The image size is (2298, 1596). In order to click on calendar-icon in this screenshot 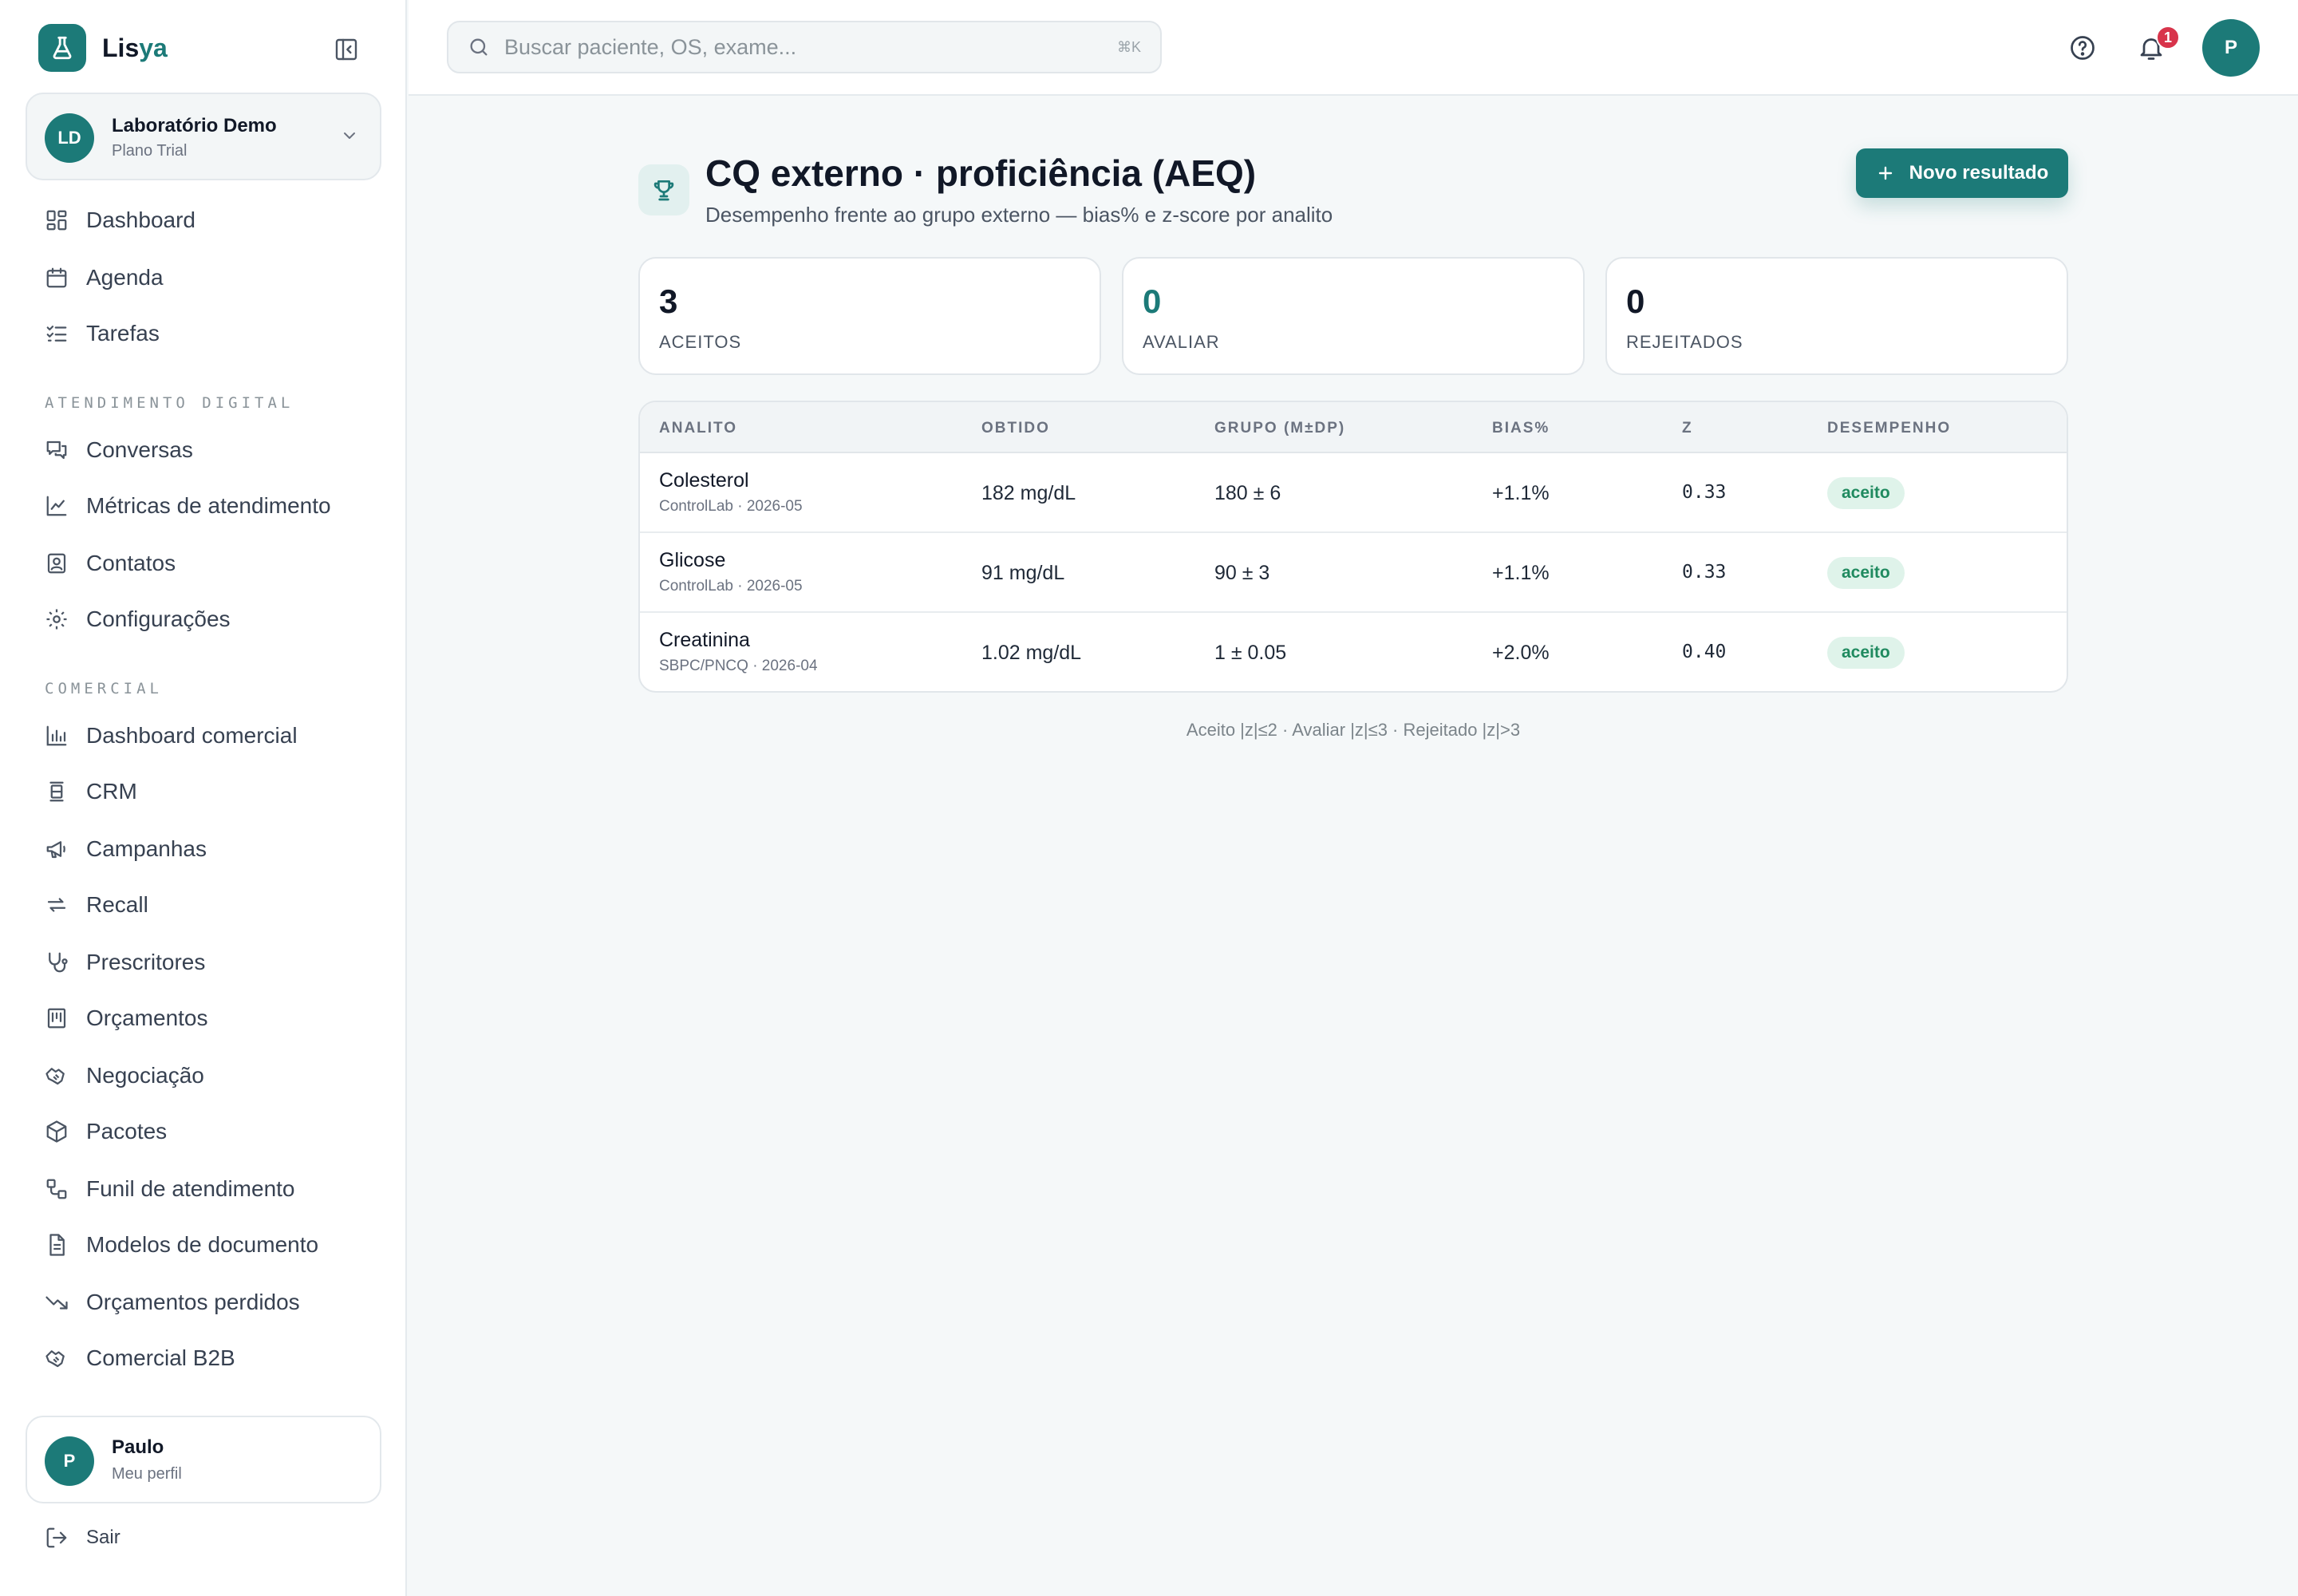, I will do `click(57, 277)`.